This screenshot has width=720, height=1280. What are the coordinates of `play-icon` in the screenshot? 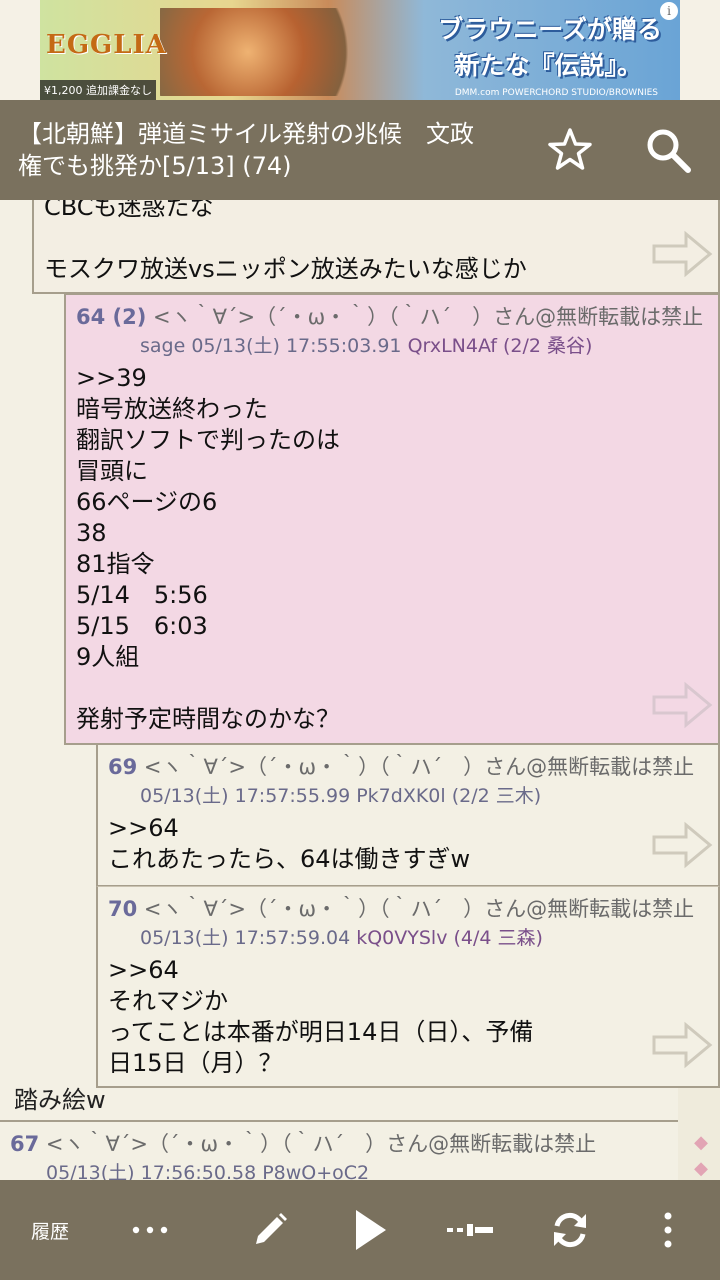 It's located at (371, 1230).